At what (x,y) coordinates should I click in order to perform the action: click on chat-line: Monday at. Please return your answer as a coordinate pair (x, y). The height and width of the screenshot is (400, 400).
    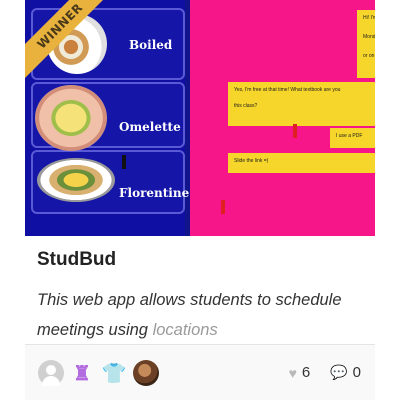
    Looking at the image, I should click on (369, 37).